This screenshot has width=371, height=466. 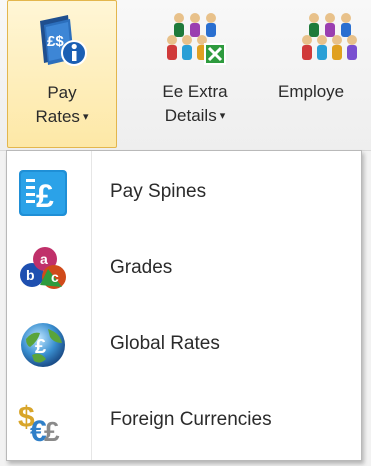 What do you see at coordinates (329, 36) in the screenshot?
I see `employees-icon` at bounding box center [329, 36].